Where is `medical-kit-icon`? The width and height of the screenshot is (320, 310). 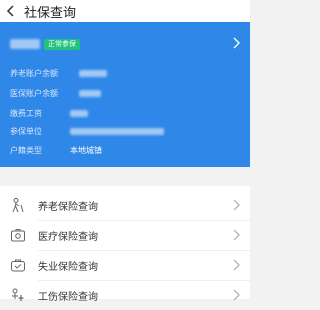 medical-kit-icon is located at coordinates (18, 235).